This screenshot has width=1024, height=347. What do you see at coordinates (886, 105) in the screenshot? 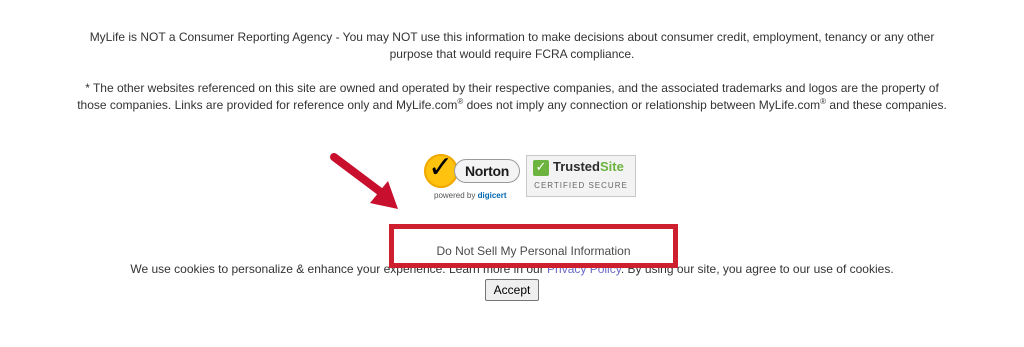
I see `trademark-text-3: and these companies.` at bounding box center [886, 105].